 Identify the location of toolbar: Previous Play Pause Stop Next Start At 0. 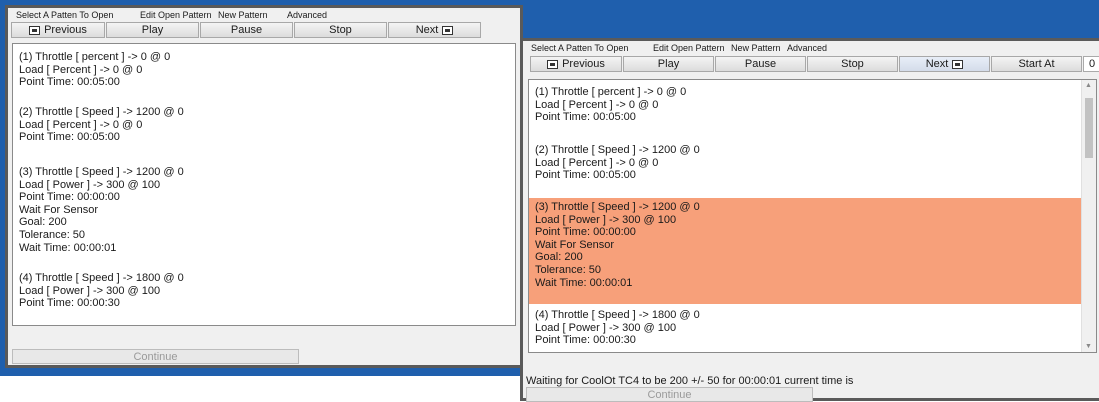
(814, 65).